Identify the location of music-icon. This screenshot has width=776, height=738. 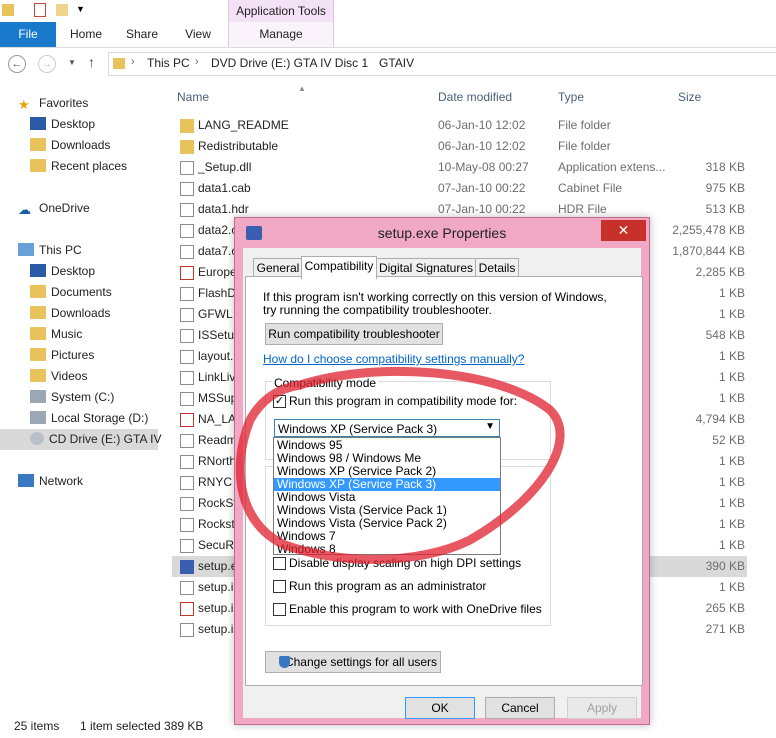
(38, 333).